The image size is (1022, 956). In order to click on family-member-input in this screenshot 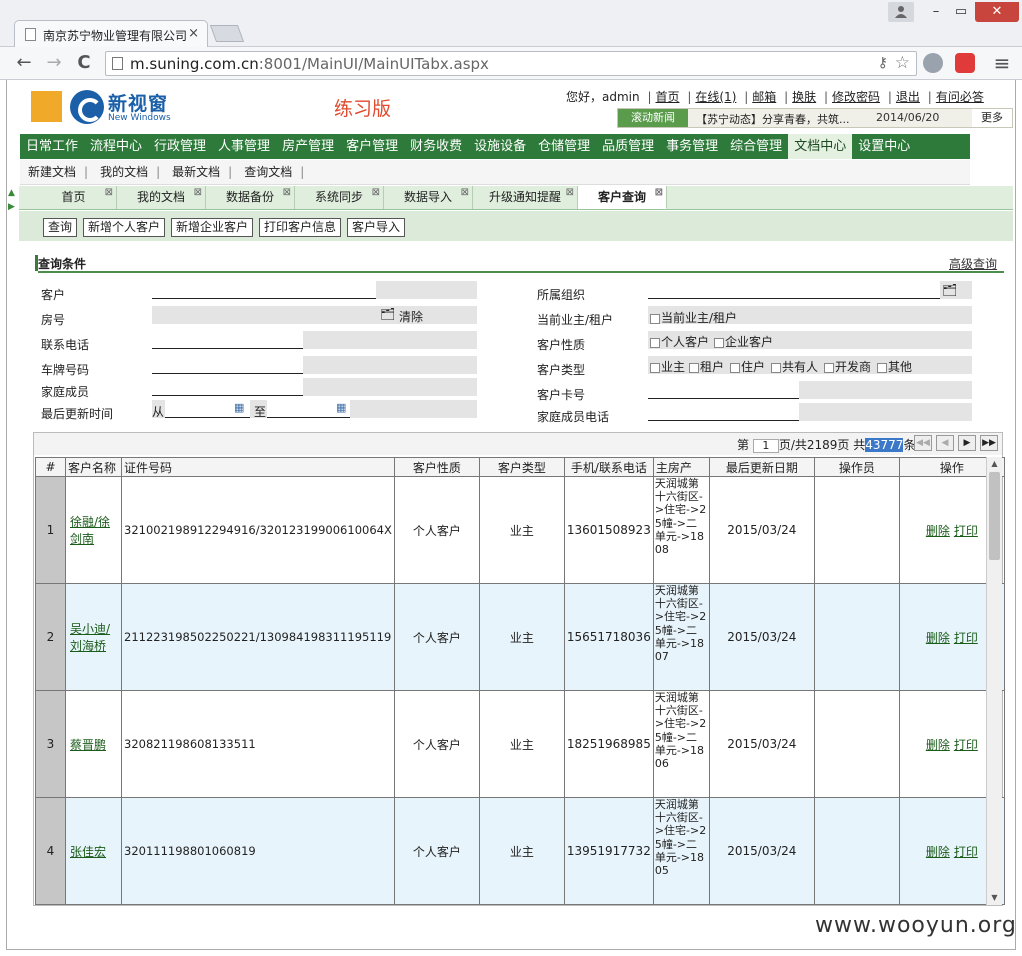, I will do `click(227, 387)`.